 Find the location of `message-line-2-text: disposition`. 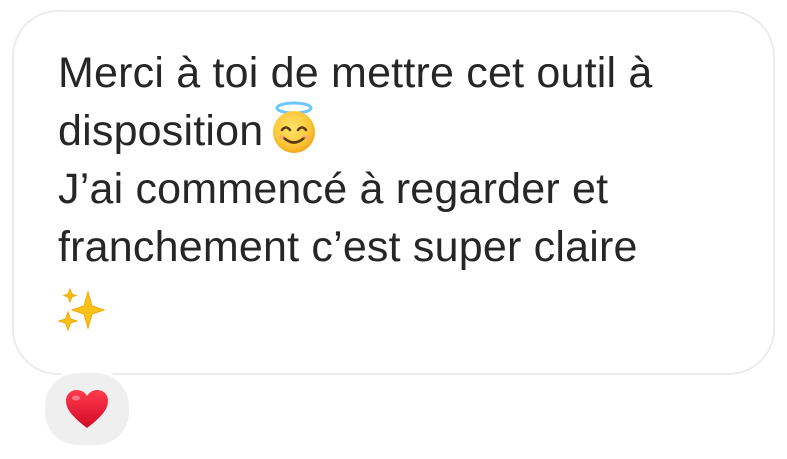

message-line-2-text: disposition is located at coordinates (161, 131).